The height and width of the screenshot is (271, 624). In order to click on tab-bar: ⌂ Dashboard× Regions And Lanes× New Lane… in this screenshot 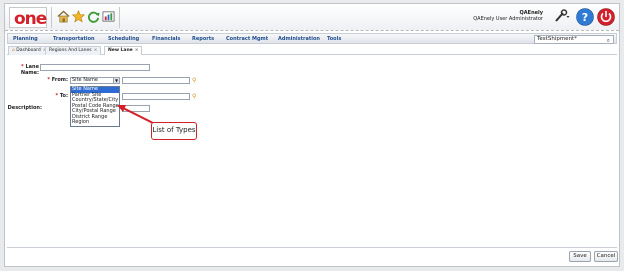, I will do `click(312, 50)`.